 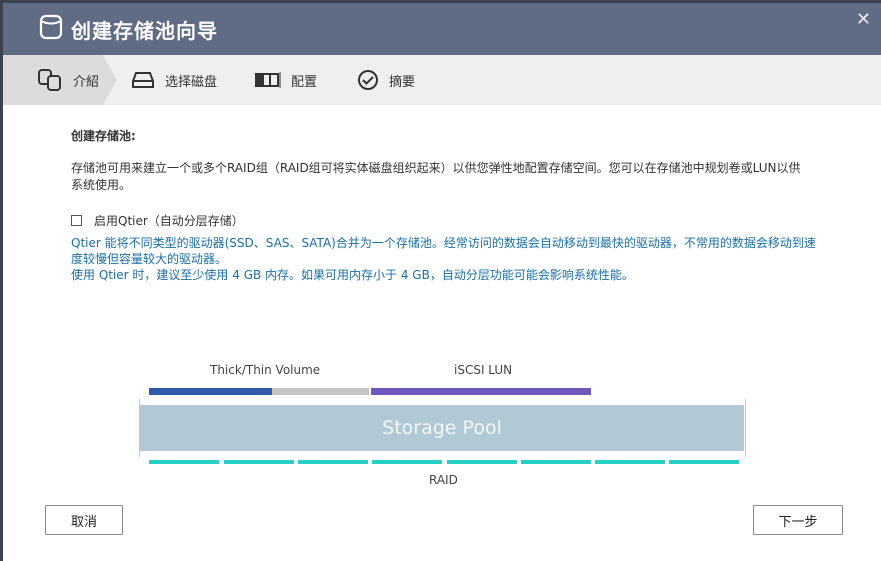 What do you see at coordinates (84, 520) in the screenshot?
I see `cancel-button: 取消` at bounding box center [84, 520].